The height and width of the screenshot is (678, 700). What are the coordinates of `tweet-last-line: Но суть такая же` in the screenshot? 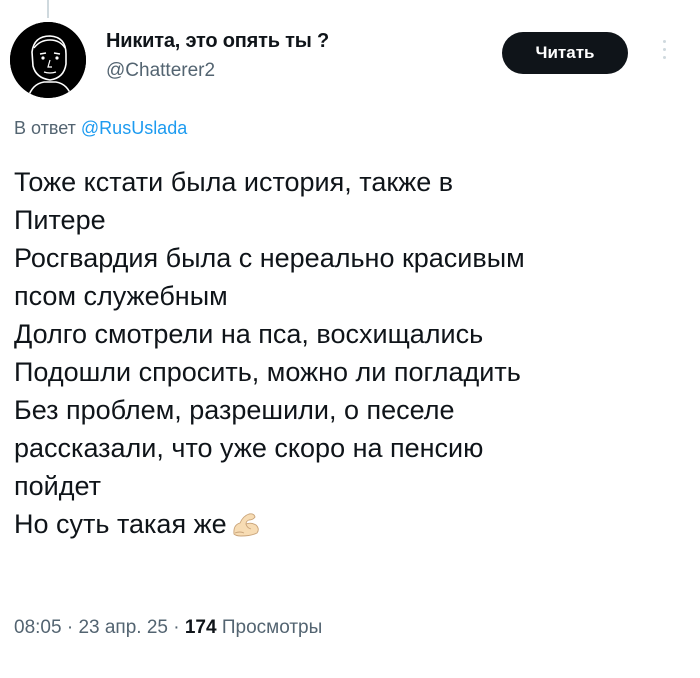 It's located at (349, 524).